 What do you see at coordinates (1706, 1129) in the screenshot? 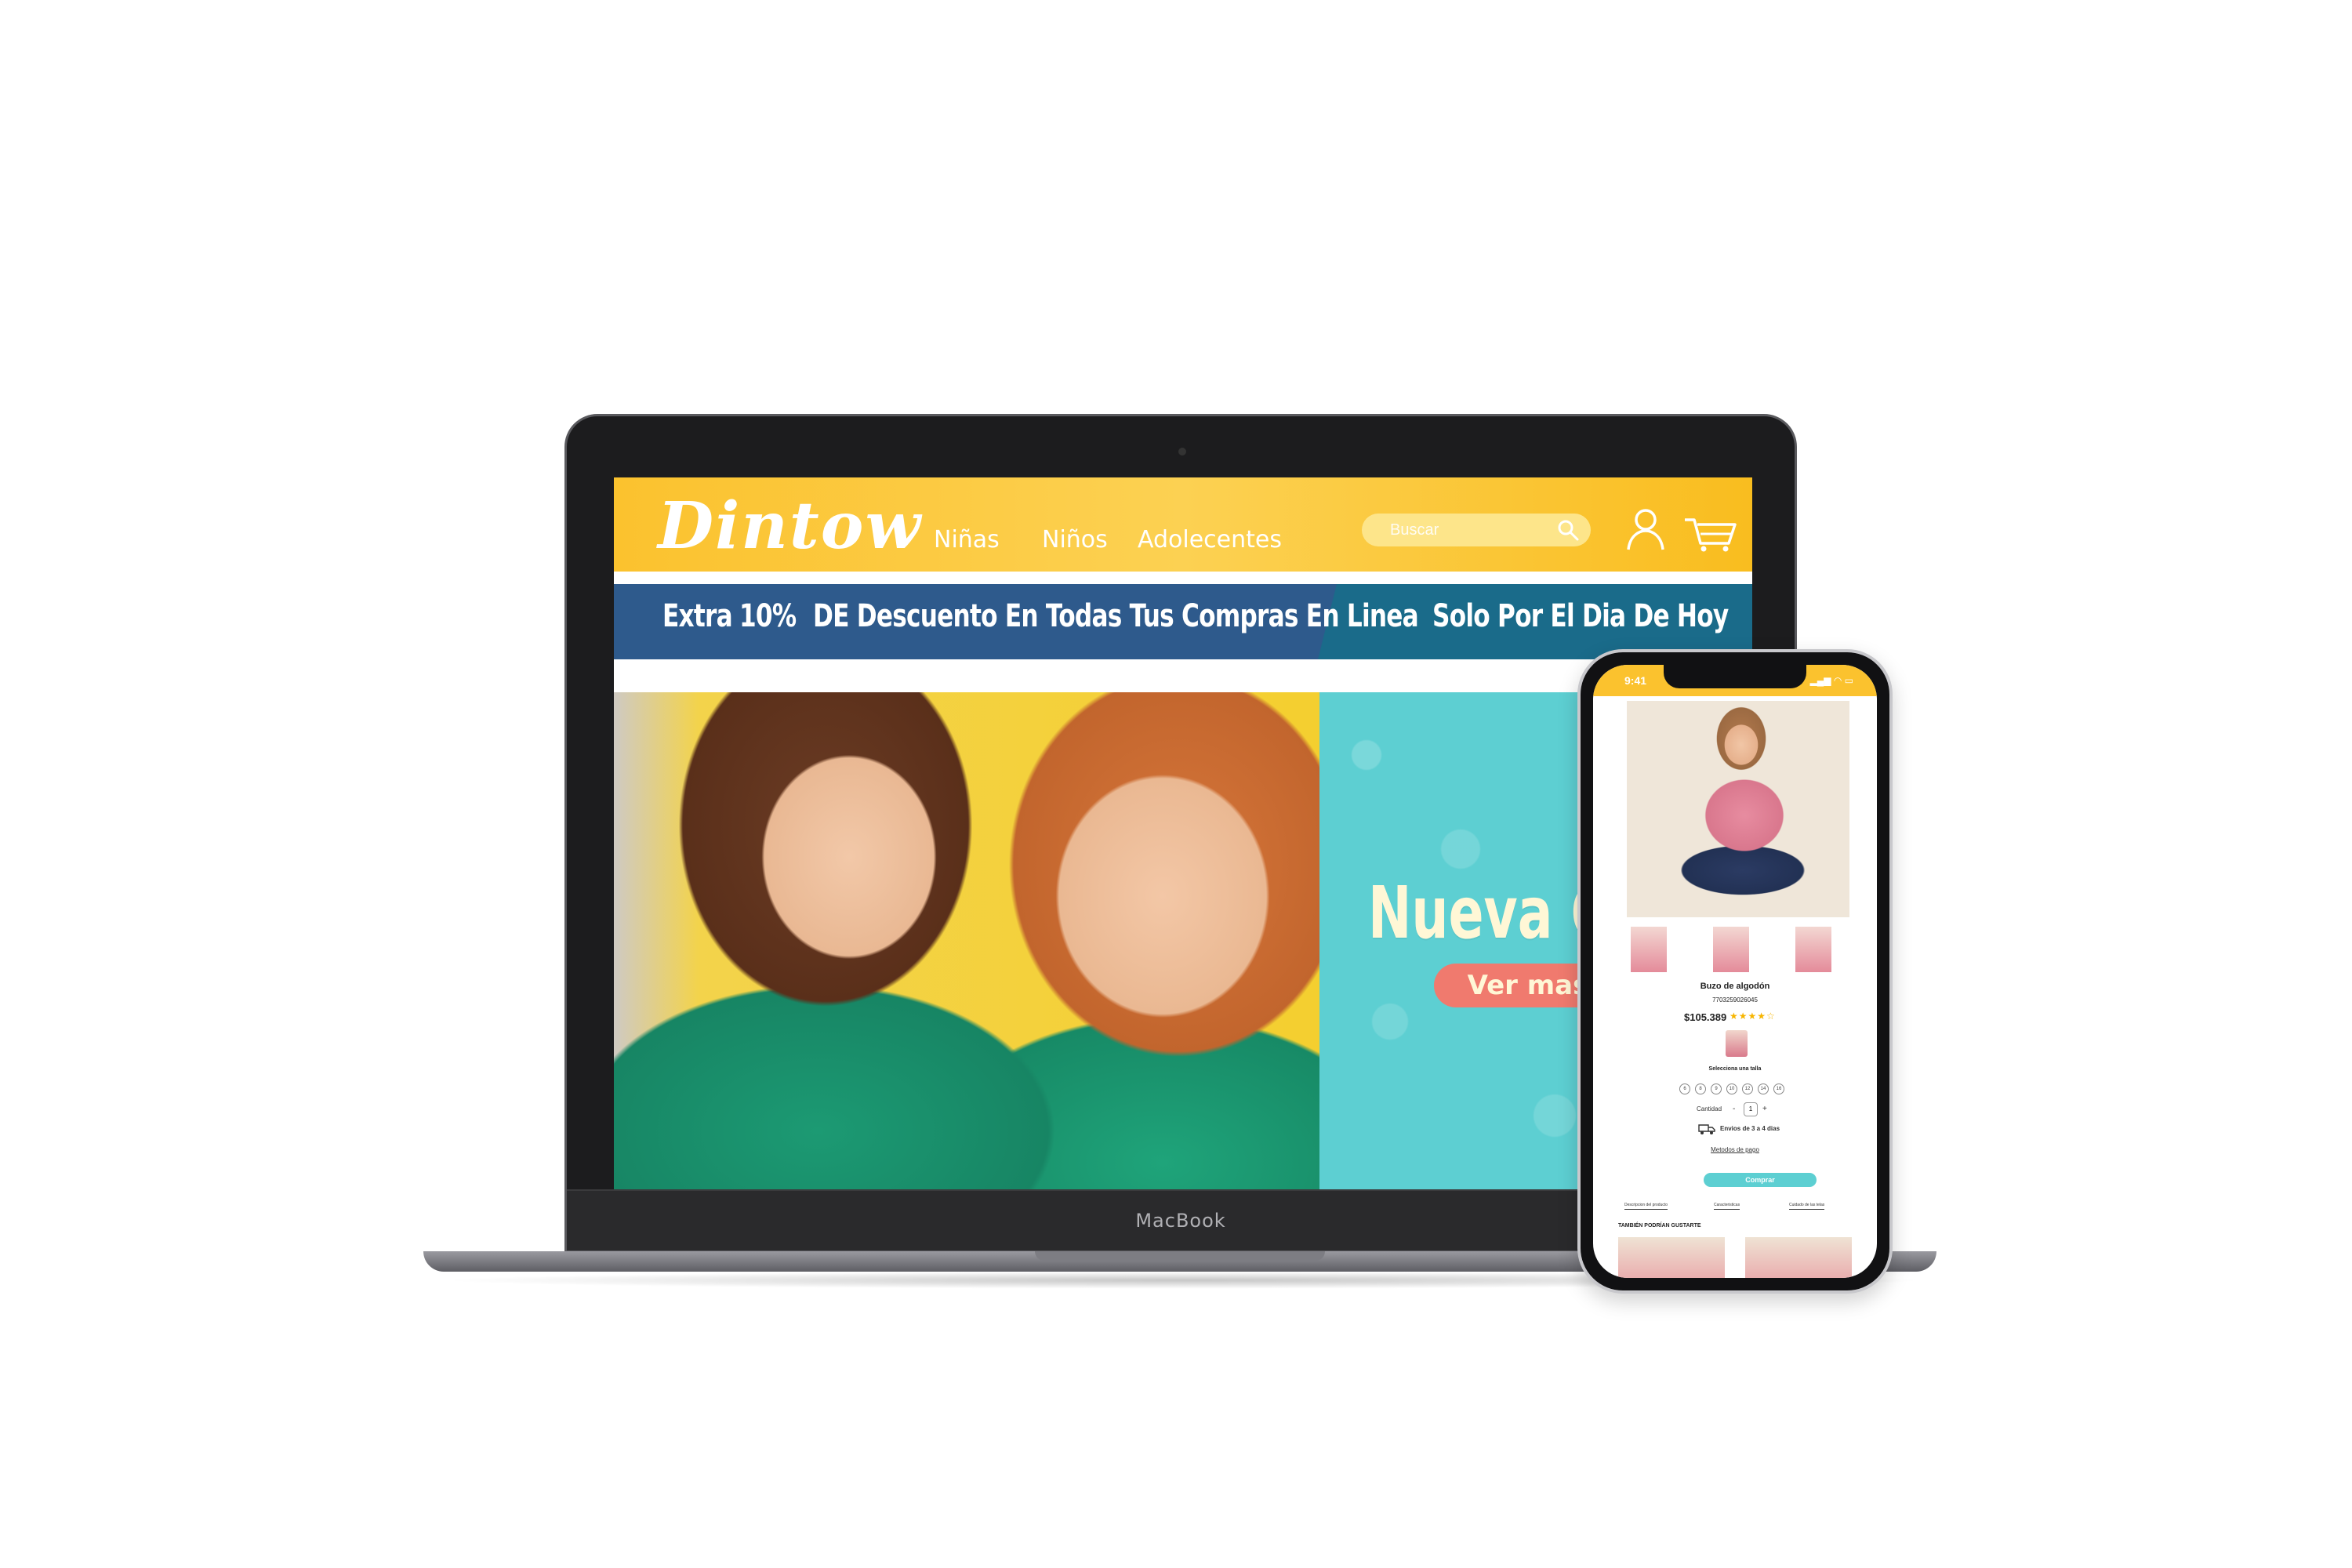
I see `truck-icon` at bounding box center [1706, 1129].